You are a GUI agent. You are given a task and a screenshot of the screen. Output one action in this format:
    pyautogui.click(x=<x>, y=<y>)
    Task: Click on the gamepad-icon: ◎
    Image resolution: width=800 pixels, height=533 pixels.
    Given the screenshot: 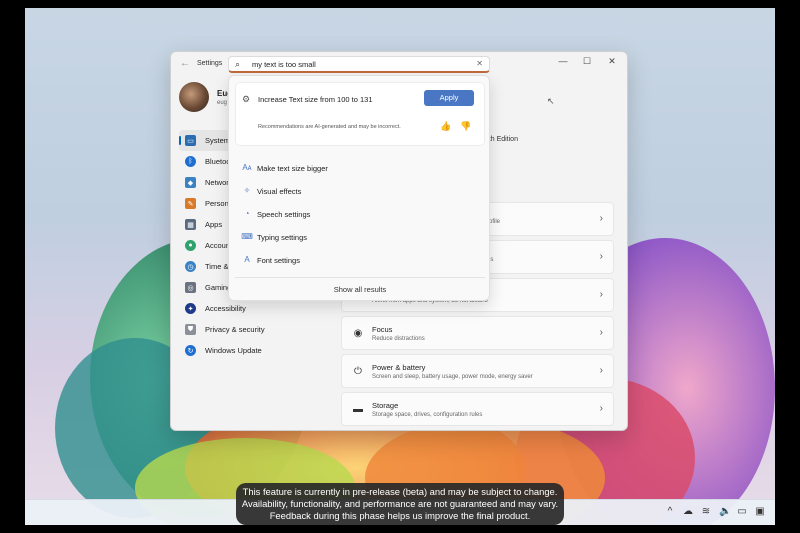 What is the action you would take?
    pyautogui.click(x=190, y=287)
    